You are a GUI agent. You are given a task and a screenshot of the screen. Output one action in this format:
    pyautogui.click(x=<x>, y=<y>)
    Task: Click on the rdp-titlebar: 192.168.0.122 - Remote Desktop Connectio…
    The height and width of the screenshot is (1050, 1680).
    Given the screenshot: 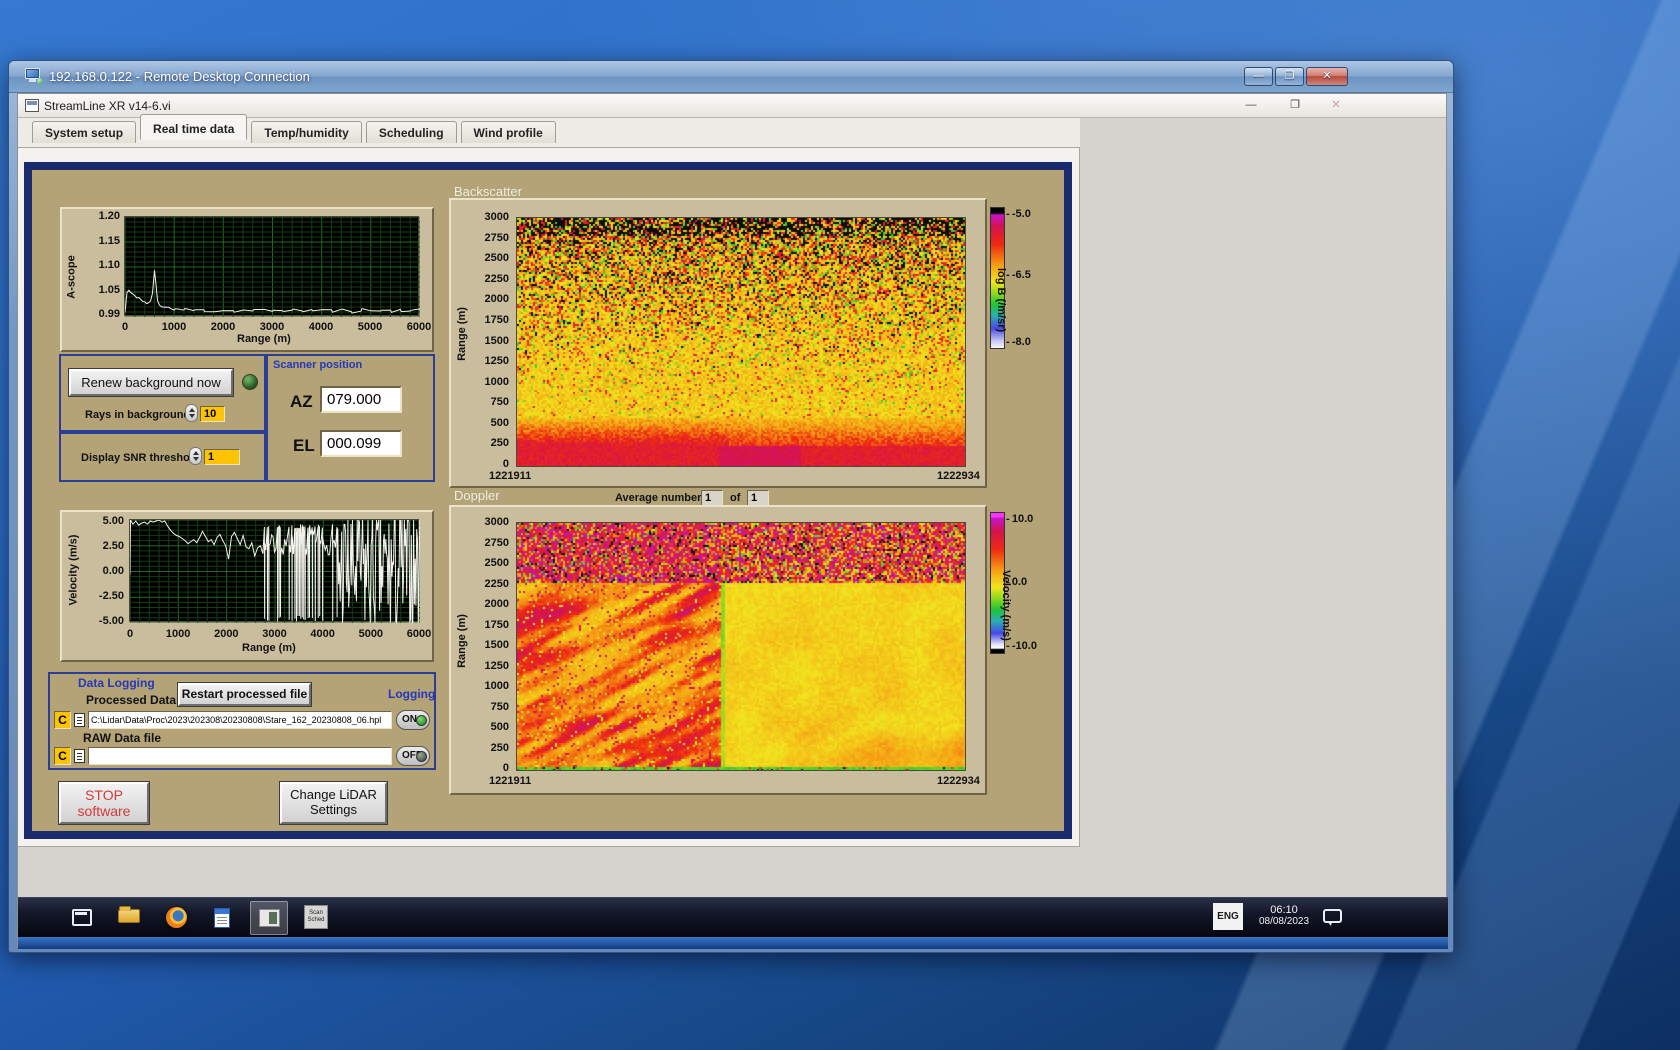 What is the action you would take?
    pyautogui.click(x=731, y=77)
    